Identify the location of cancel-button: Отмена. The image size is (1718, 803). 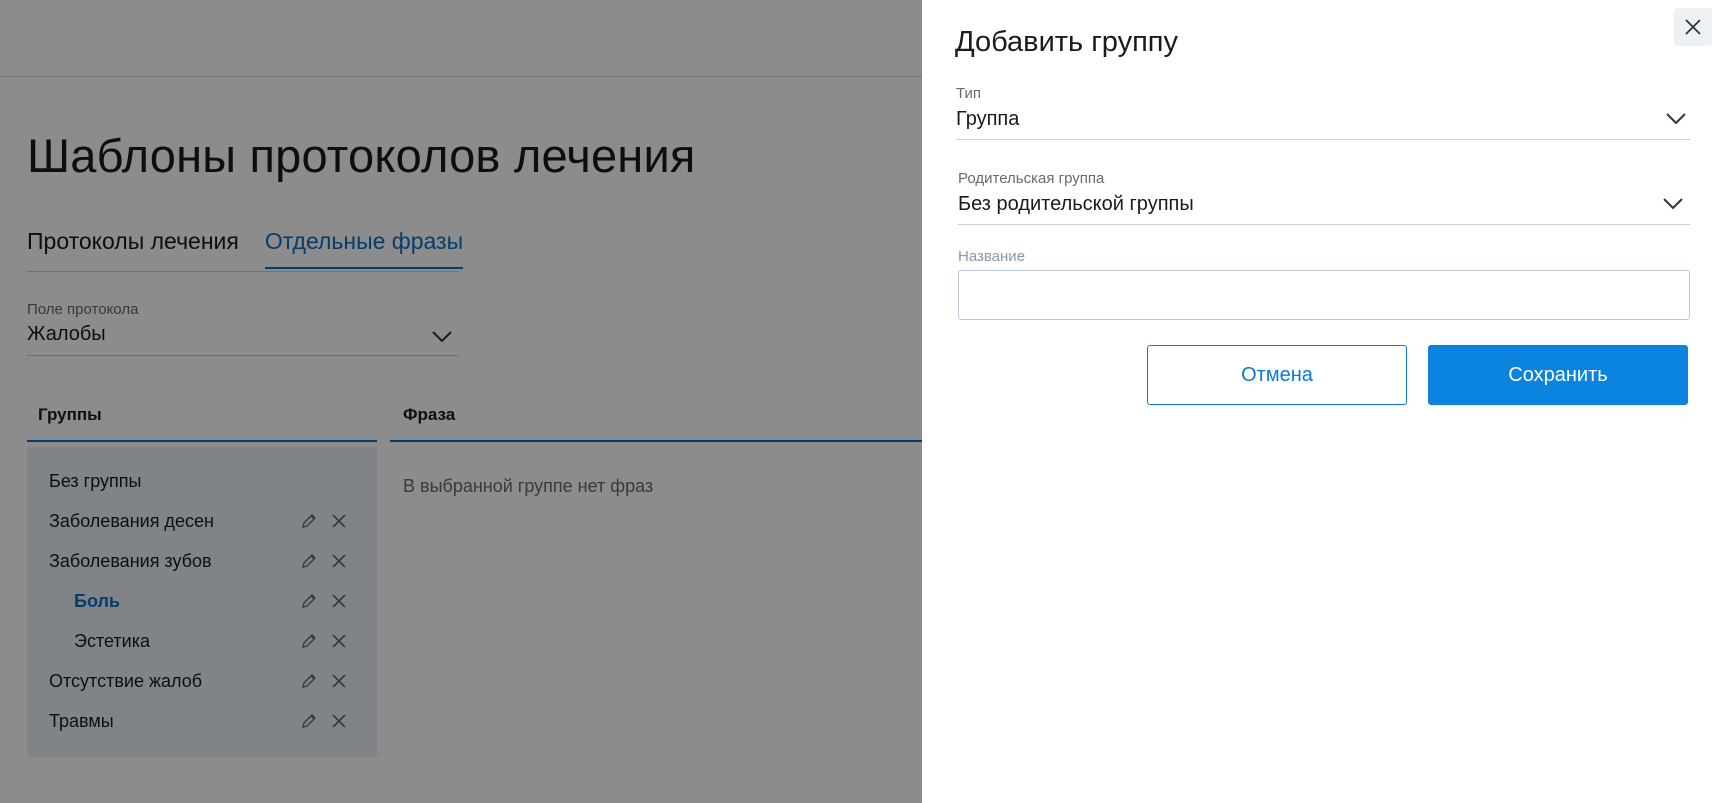
(1277, 375).